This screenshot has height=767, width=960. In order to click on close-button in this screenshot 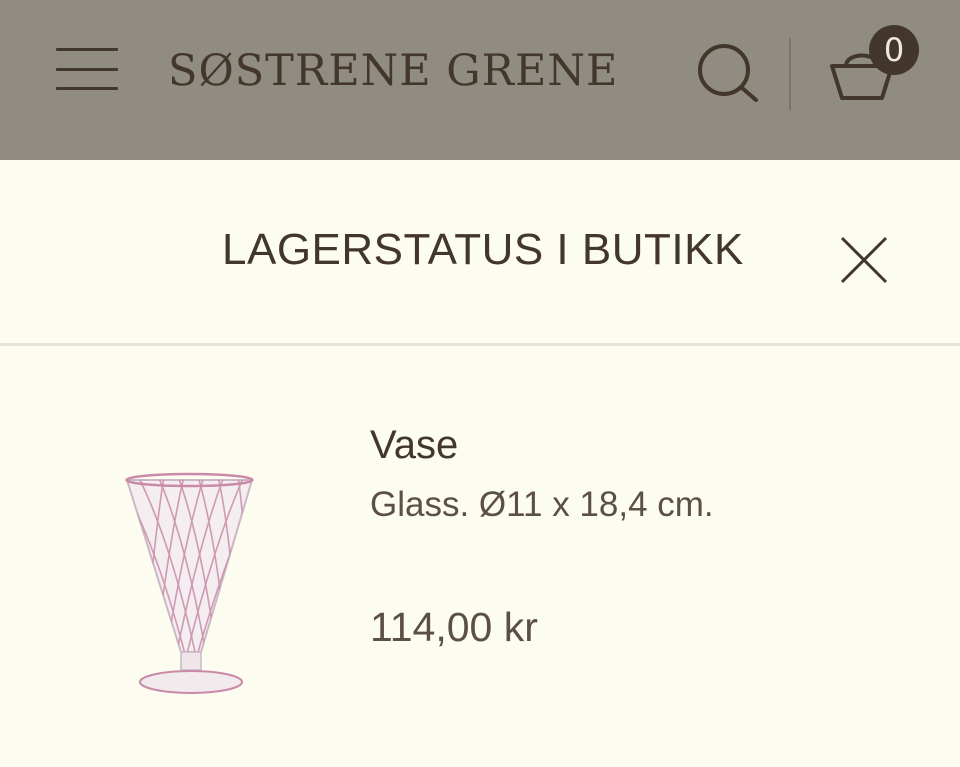, I will do `click(864, 260)`.